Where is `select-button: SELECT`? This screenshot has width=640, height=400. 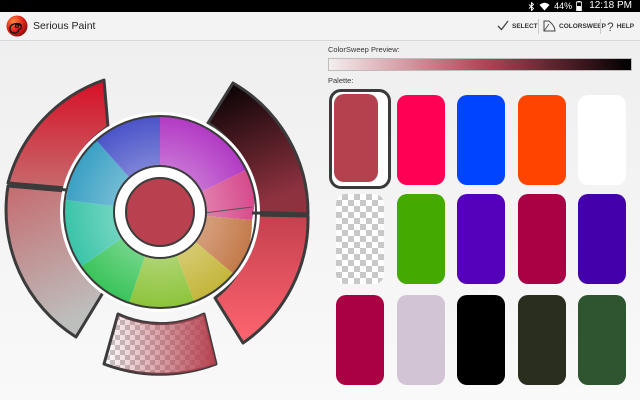 select-button: SELECT is located at coordinates (517, 26).